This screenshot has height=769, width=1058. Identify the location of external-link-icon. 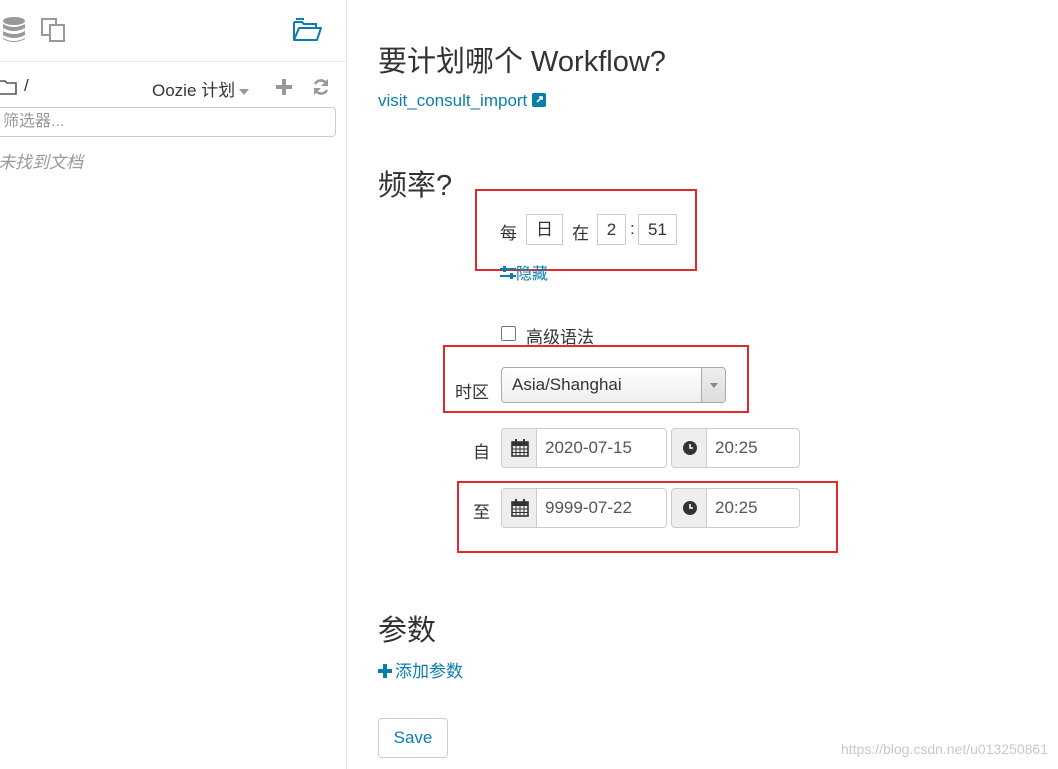
(539, 100).